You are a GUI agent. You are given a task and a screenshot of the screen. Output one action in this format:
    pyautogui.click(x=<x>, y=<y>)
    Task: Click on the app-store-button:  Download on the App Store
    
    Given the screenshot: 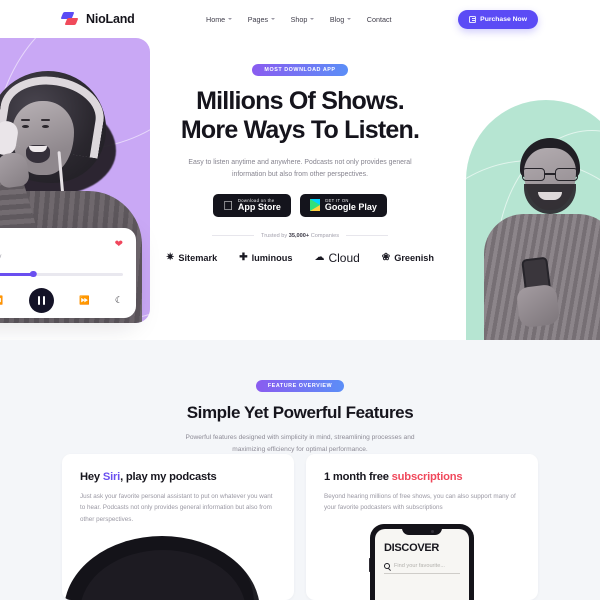 What is the action you would take?
    pyautogui.click(x=252, y=205)
    